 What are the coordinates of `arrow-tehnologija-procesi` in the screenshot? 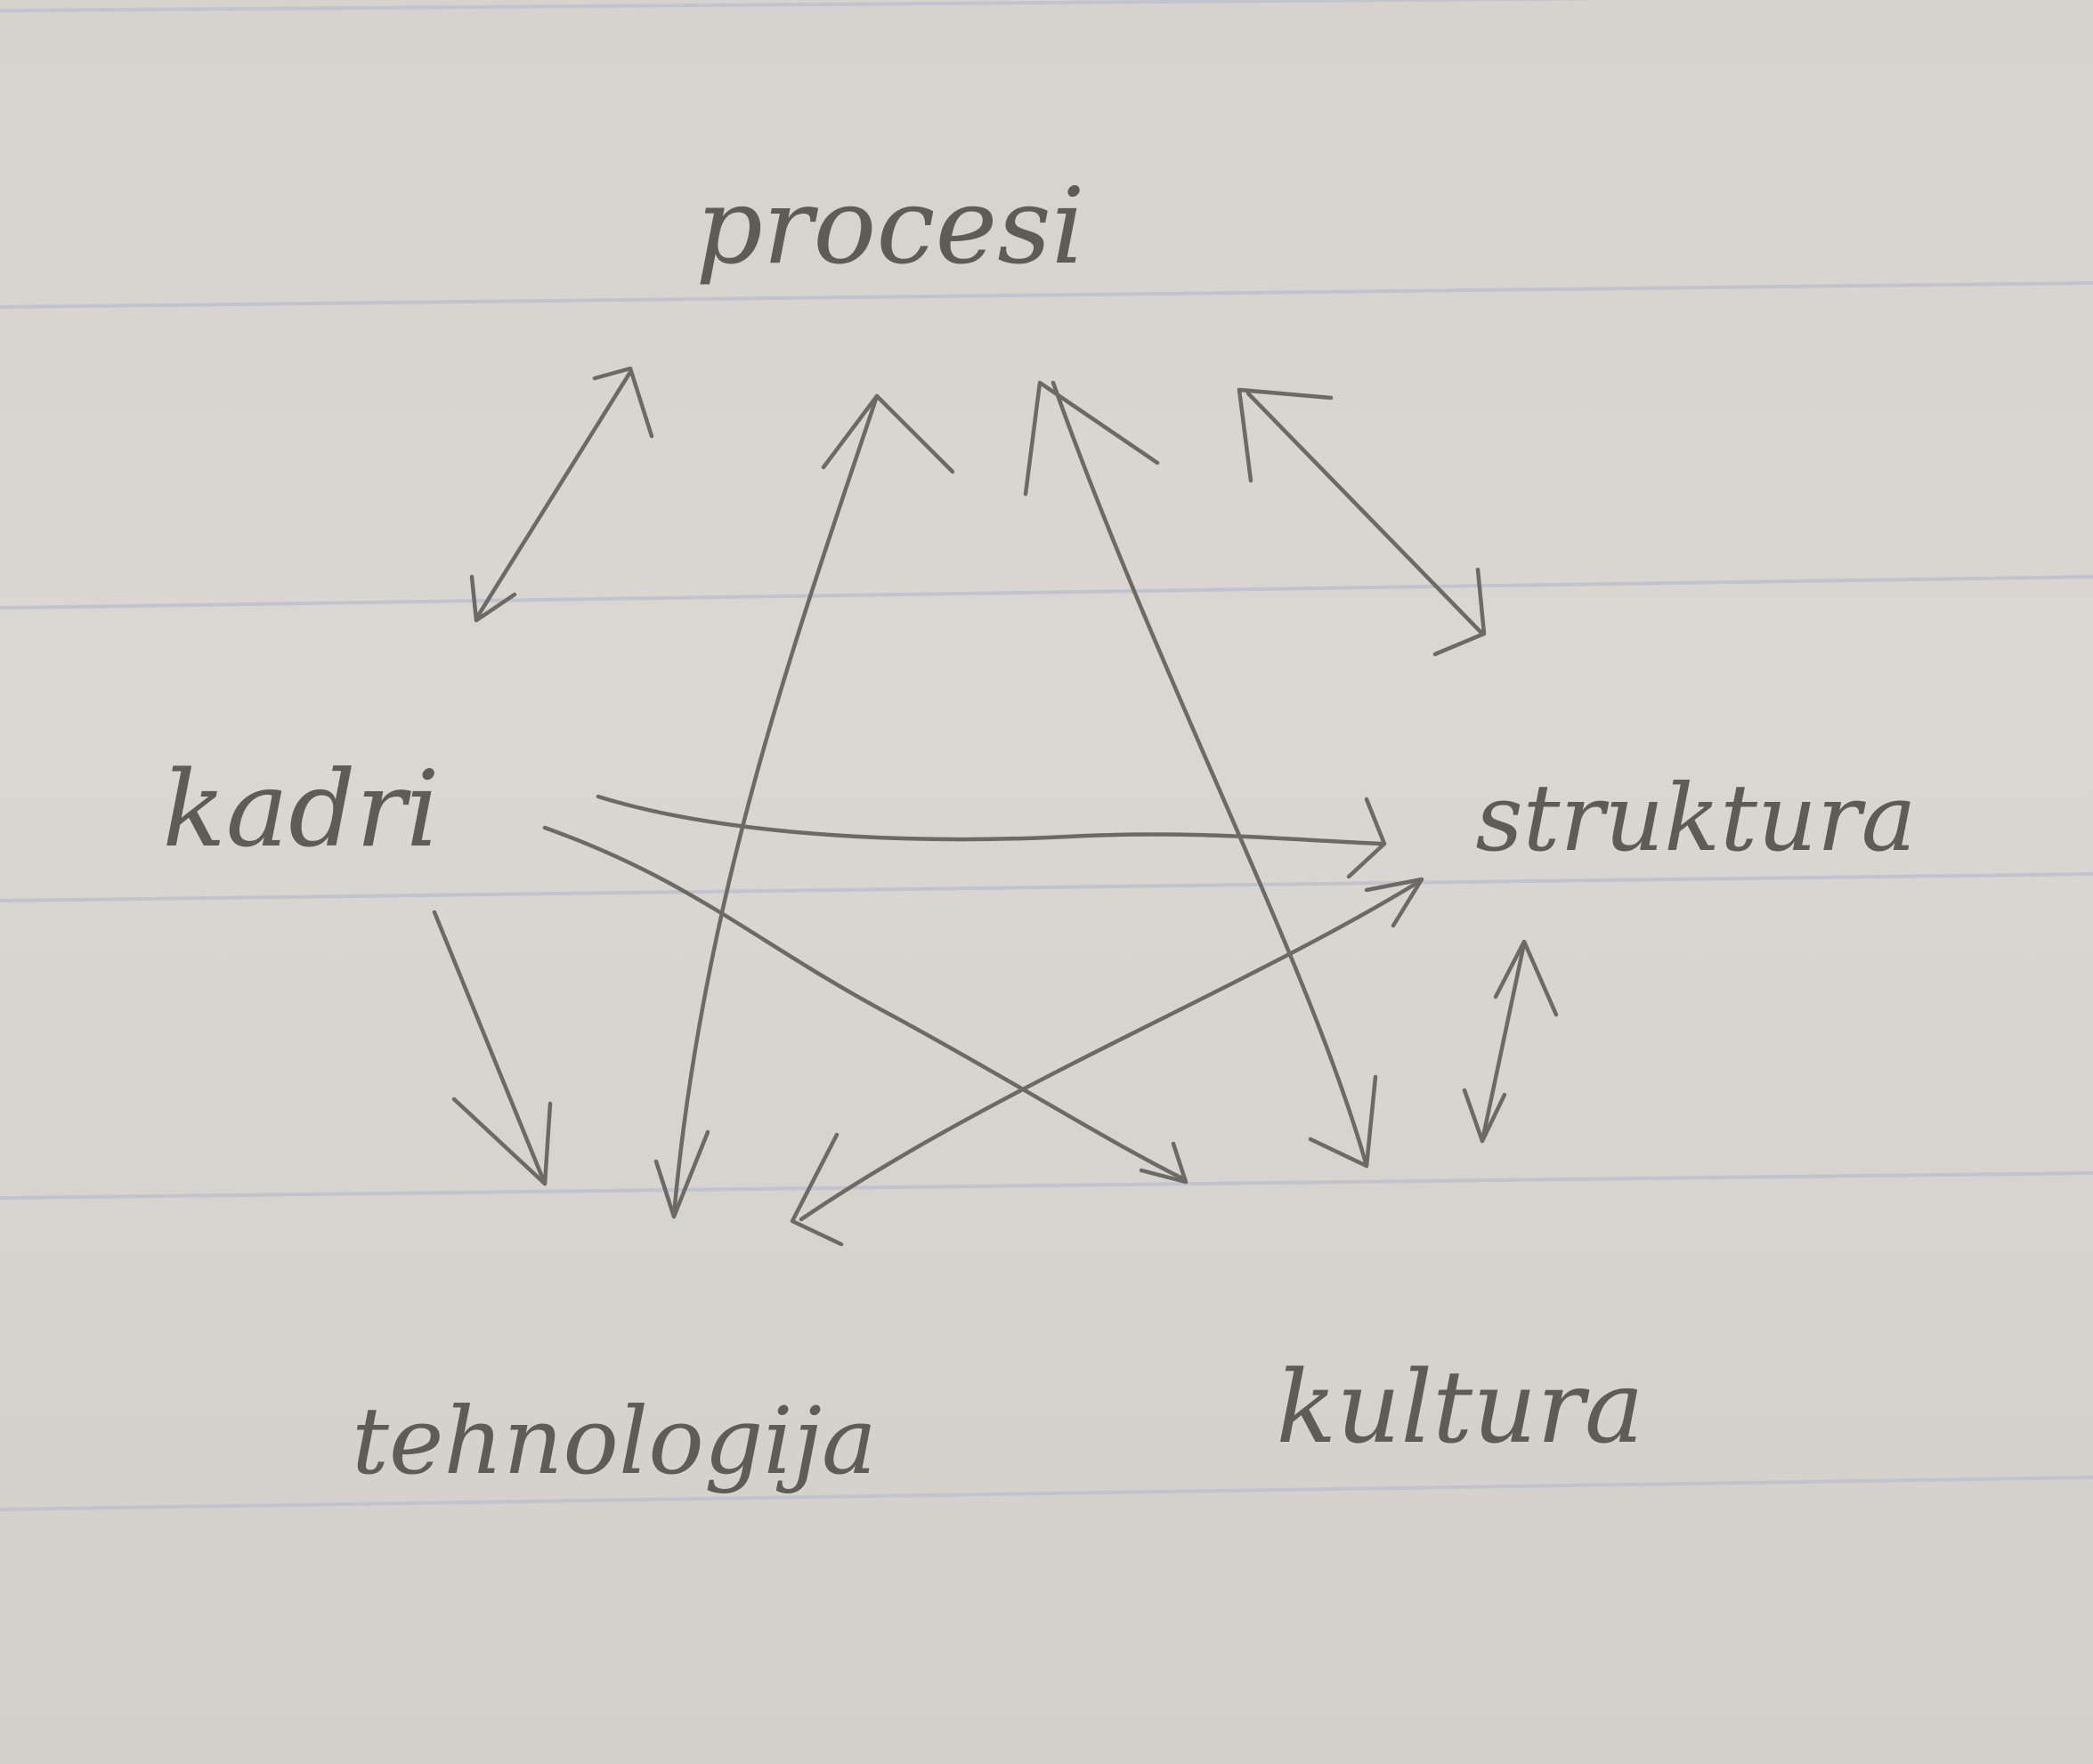 It's located at (804, 806).